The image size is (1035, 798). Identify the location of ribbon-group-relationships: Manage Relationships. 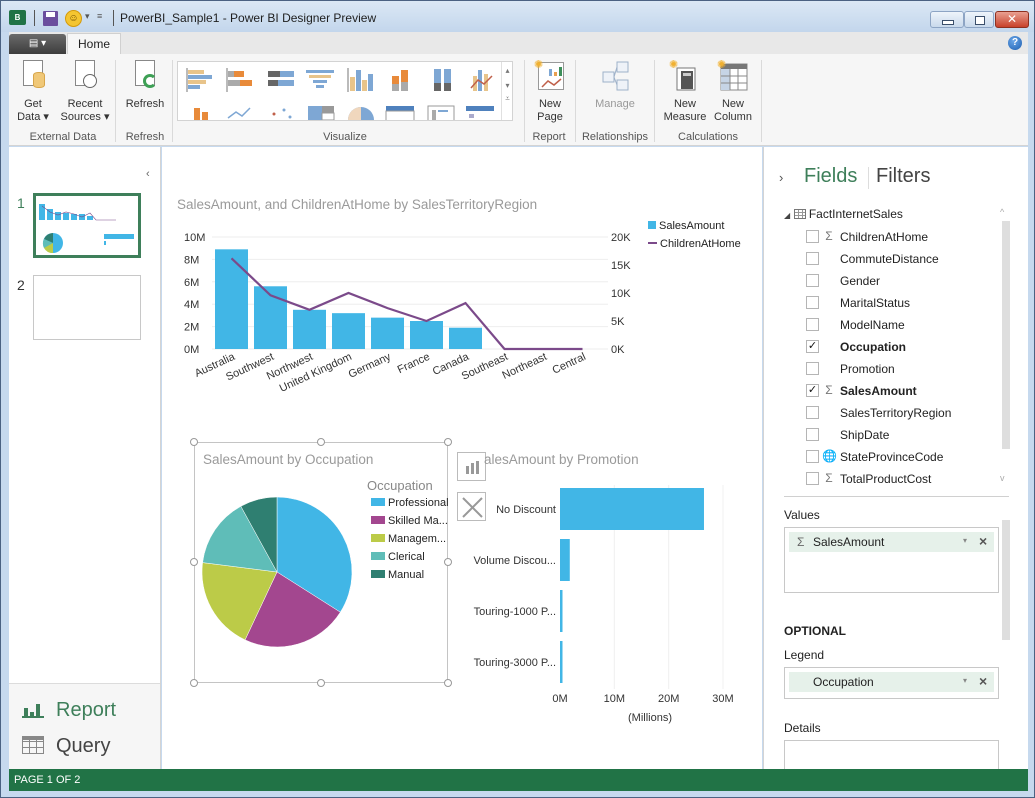
(615, 100).